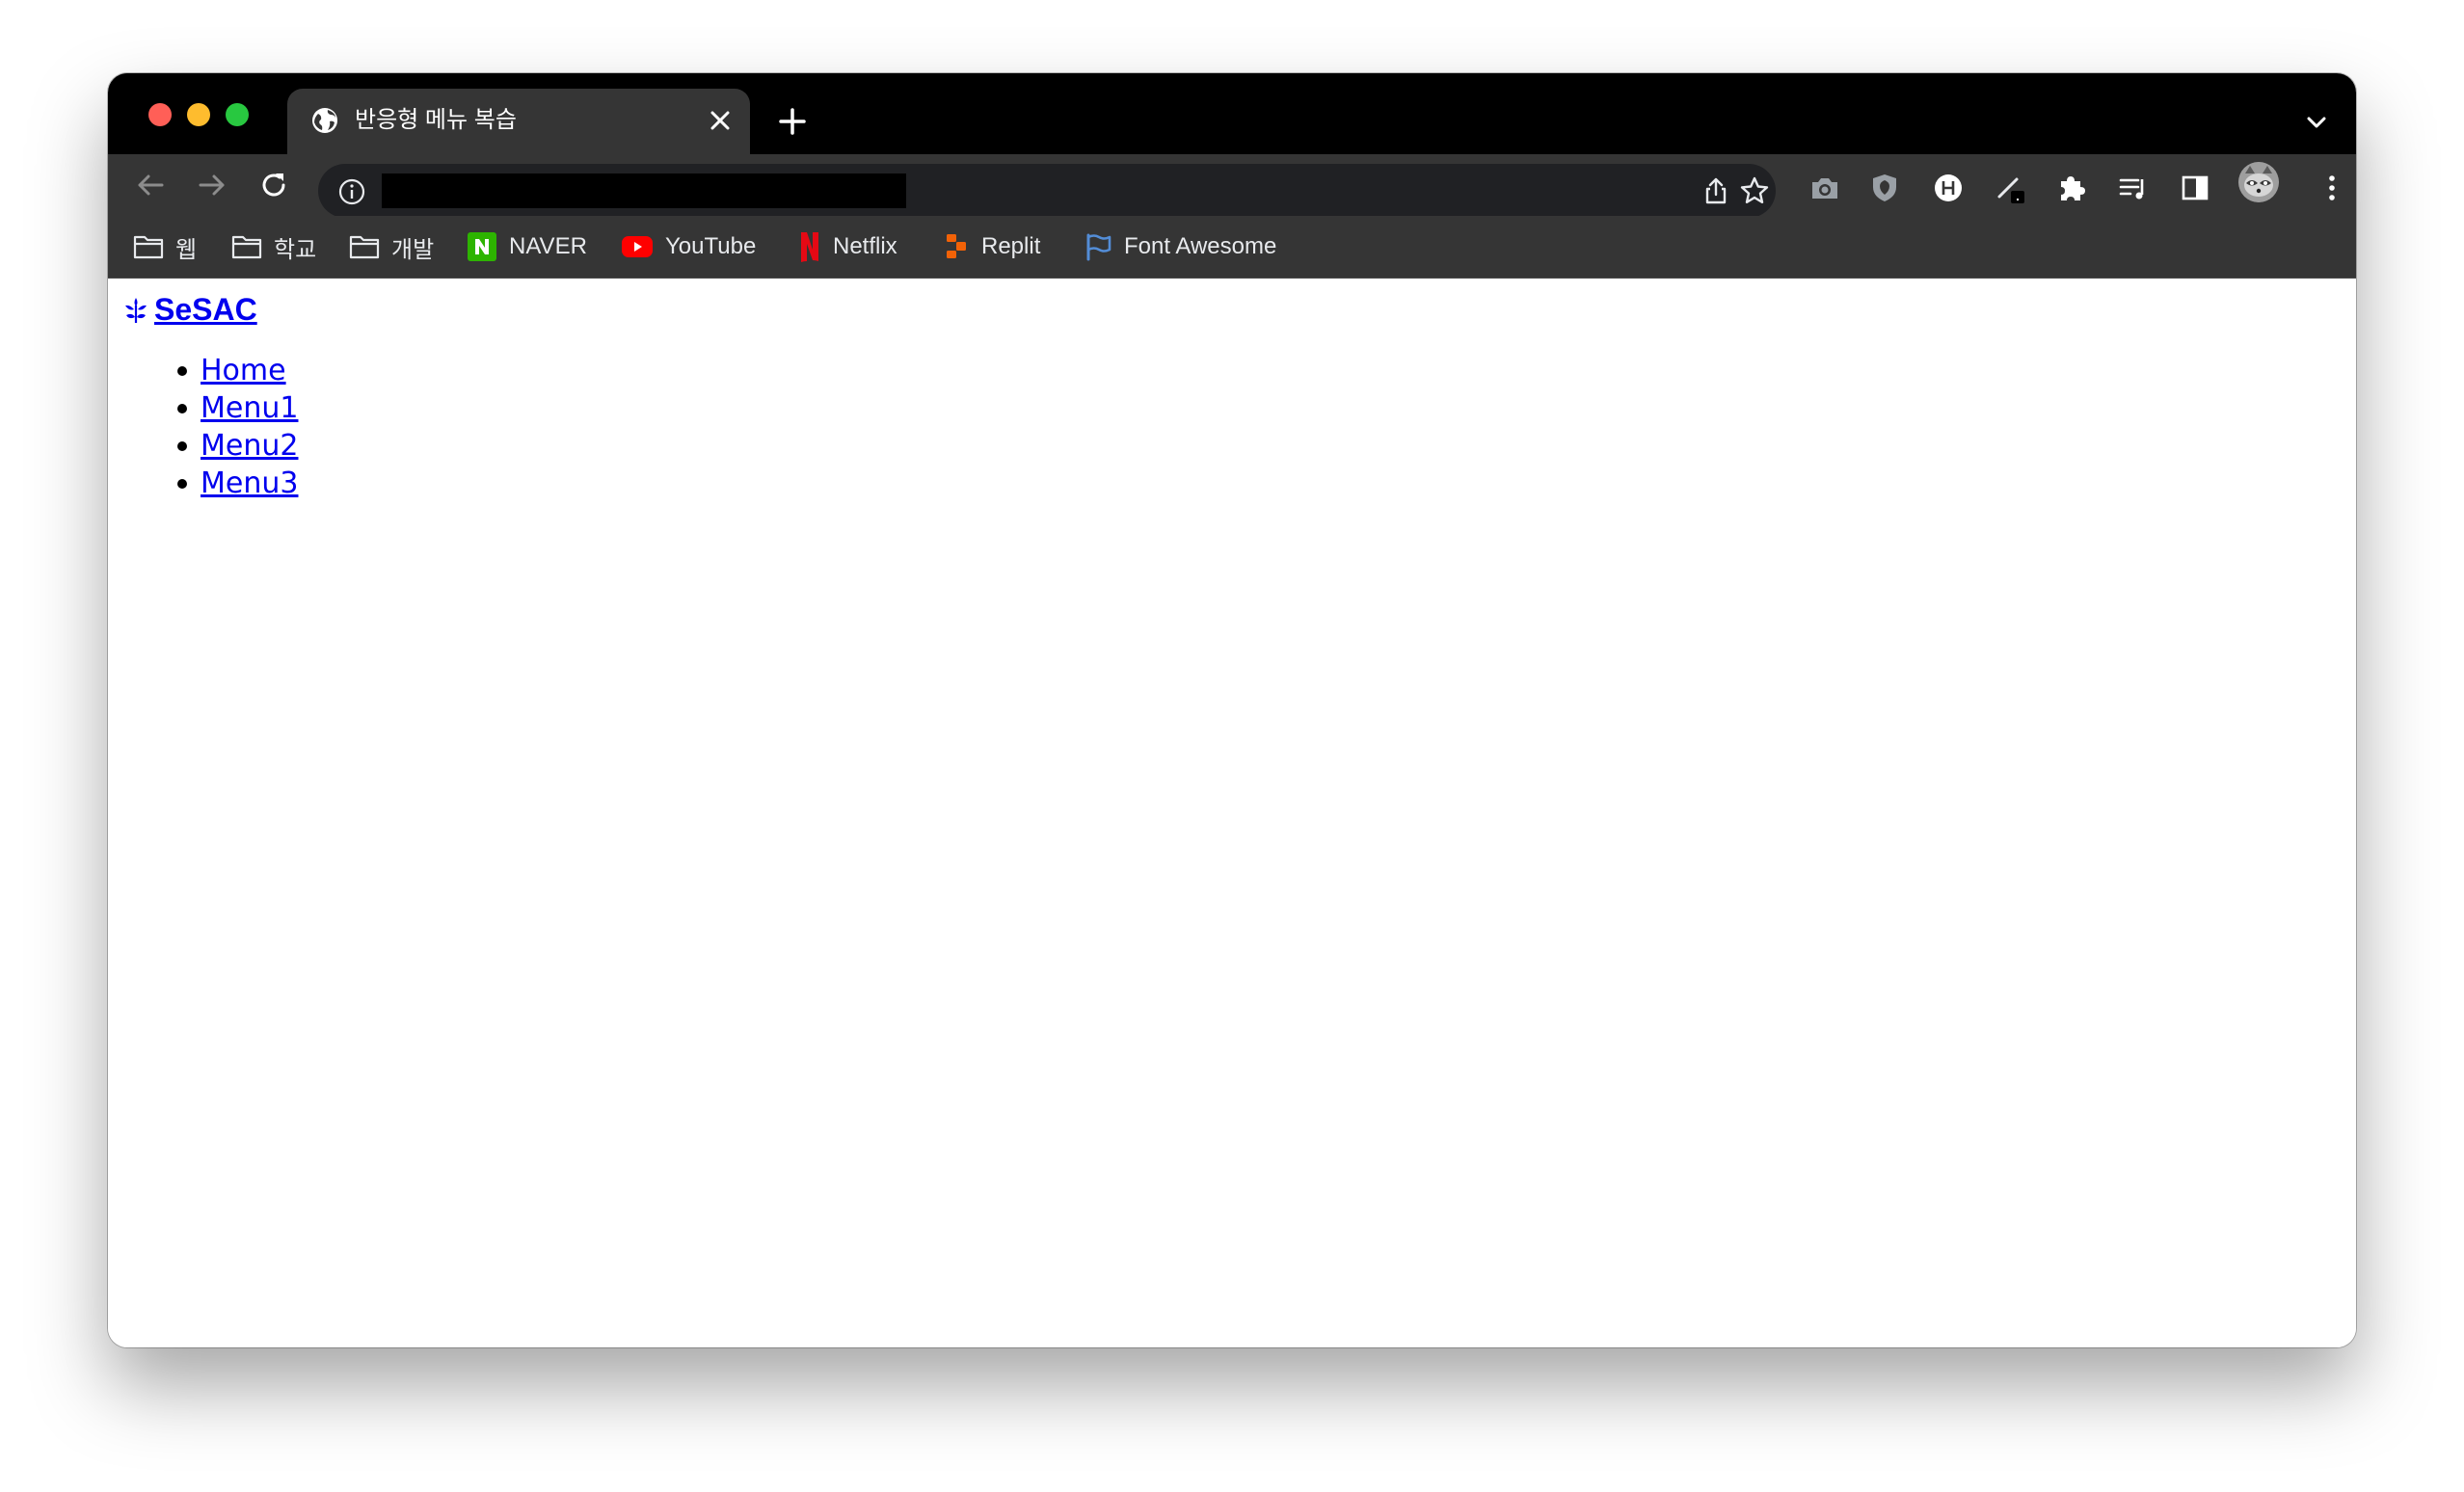  I want to click on globe-icon, so click(324, 120).